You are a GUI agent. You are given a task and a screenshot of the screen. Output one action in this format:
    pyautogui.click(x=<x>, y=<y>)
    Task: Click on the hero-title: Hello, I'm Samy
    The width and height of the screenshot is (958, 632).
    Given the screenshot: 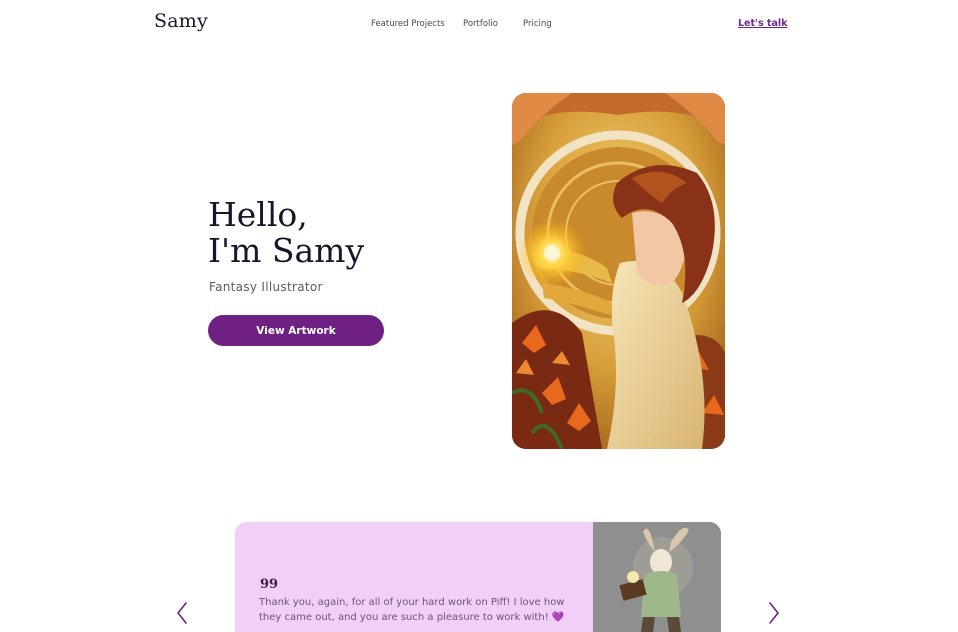 What is the action you would take?
    pyautogui.click(x=286, y=233)
    